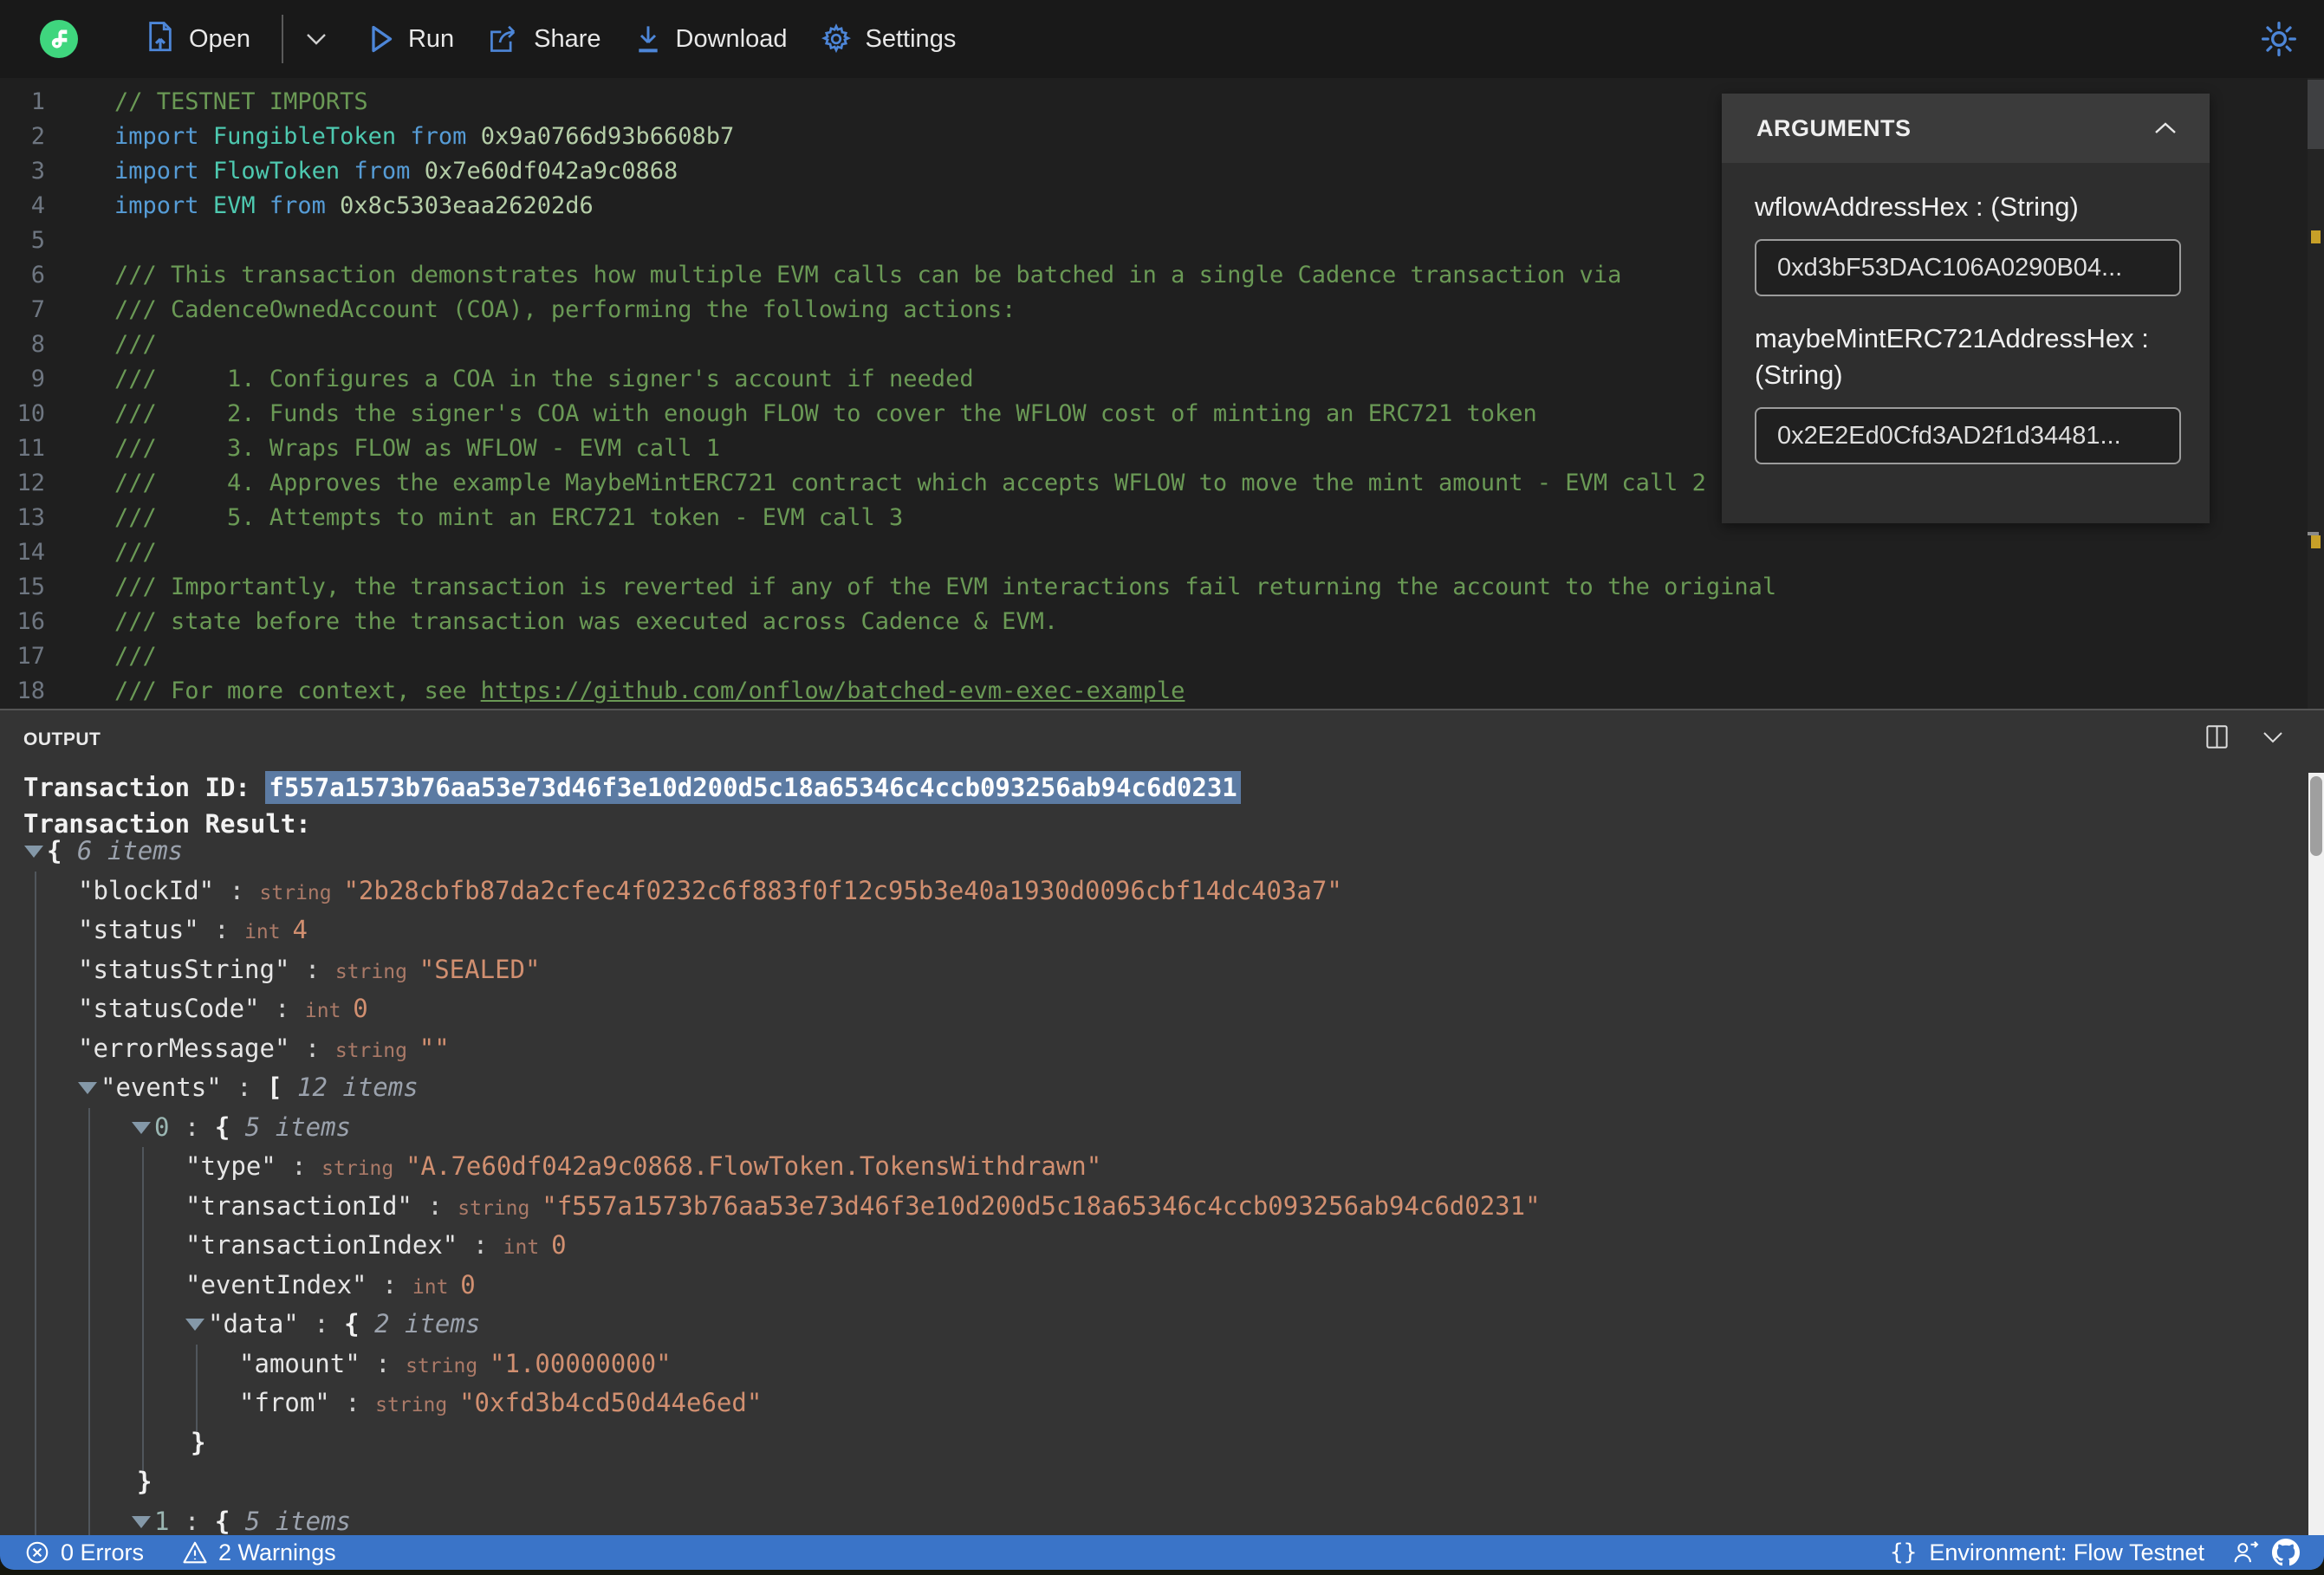 This screenshot has height=1575, width=2324. I want to click on json-row: "errorMessage" : string "", so click(1153, 1049).